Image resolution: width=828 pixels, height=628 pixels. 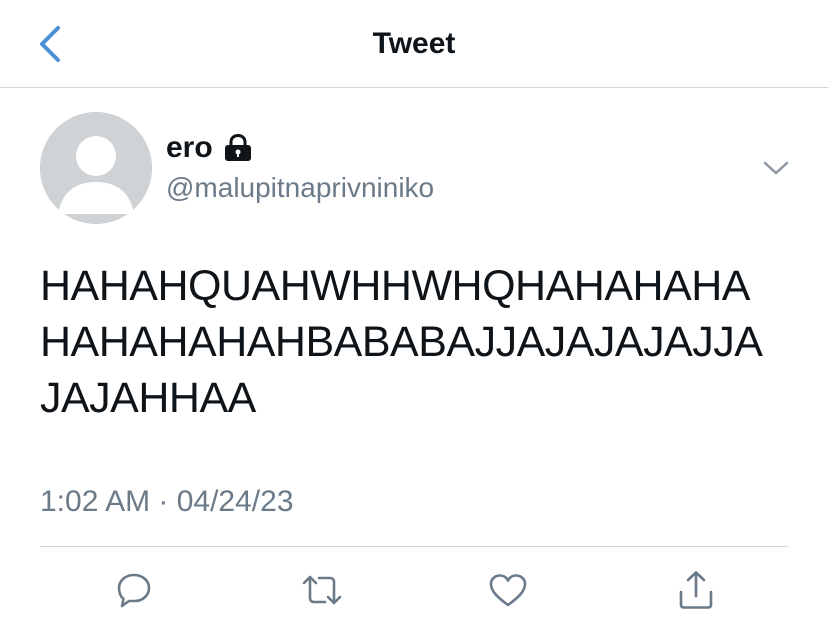 What do you see at coordinates (167, 501) in the screenshot?
I see `tweet-timestamp: 1:02 AM · 04/24/23` at bounding box center [167, 501].